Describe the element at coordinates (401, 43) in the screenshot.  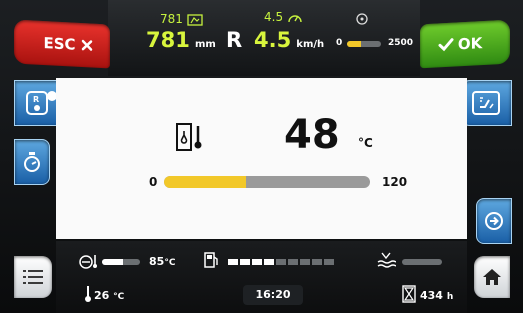
I see `rpm-max-label: 2500` at that location.